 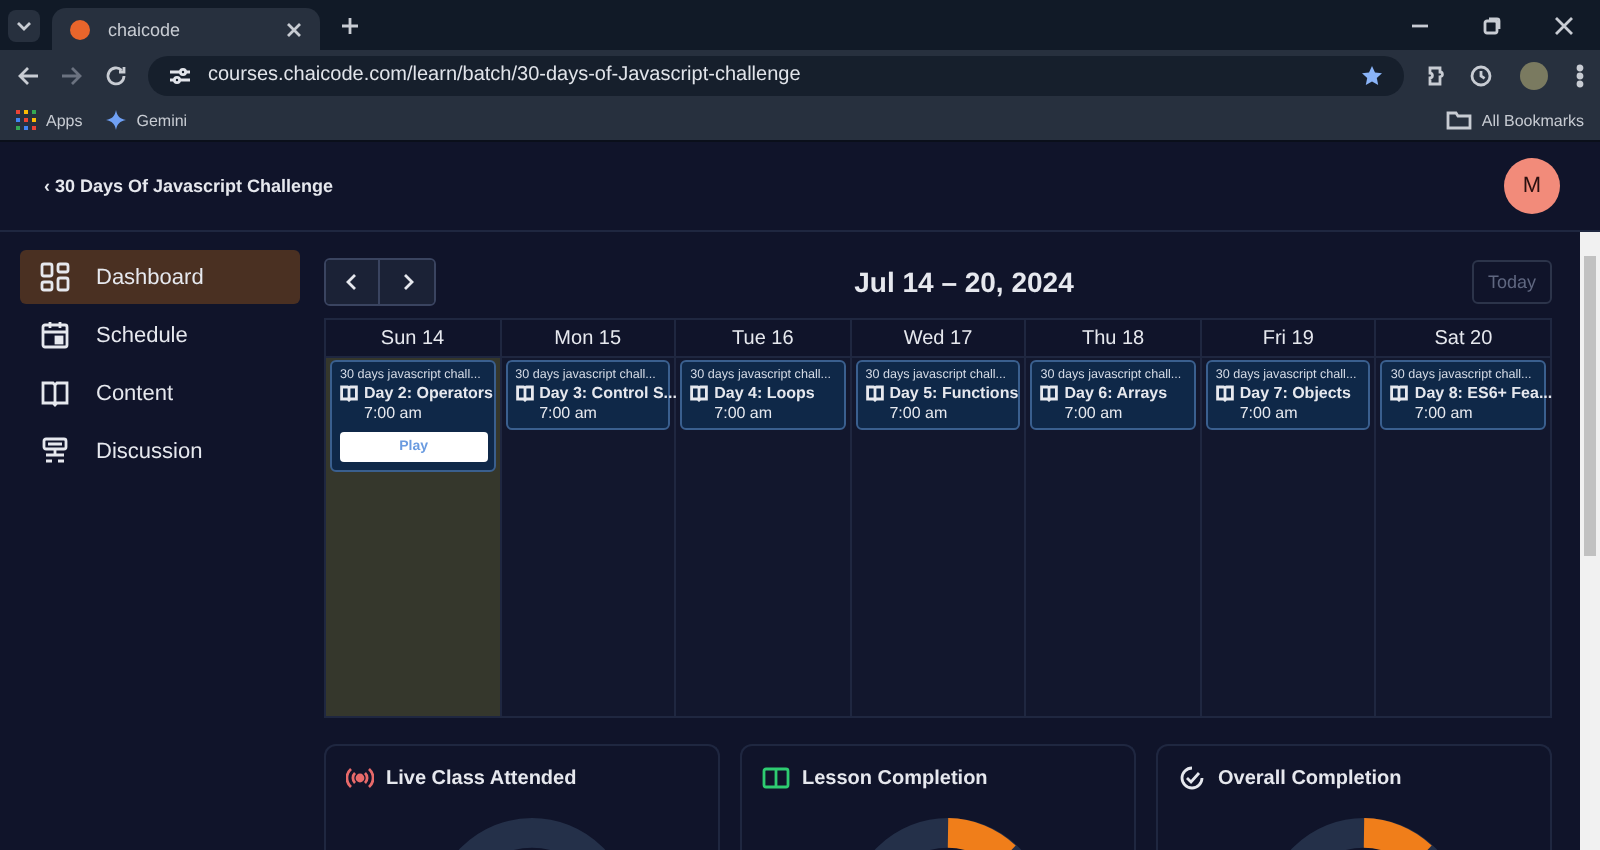 I want to click on bookmark: Gemini, so click(x=147, y=120).